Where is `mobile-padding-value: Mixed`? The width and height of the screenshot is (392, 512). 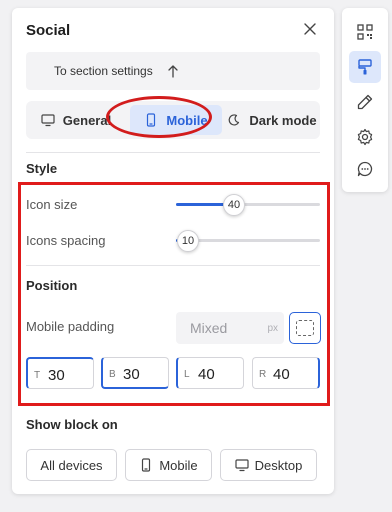
mobile-padding-value: Mixed is located at coordinates (209, 328).